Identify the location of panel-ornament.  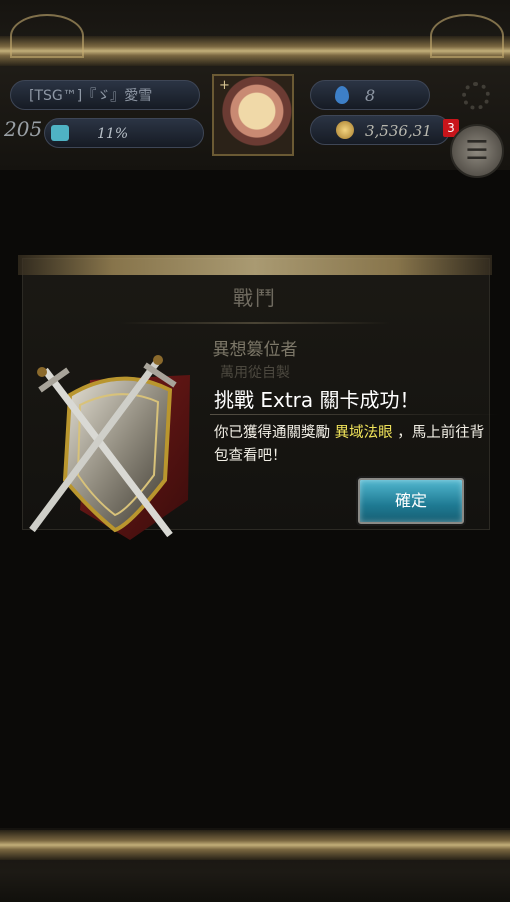
(255, 265).